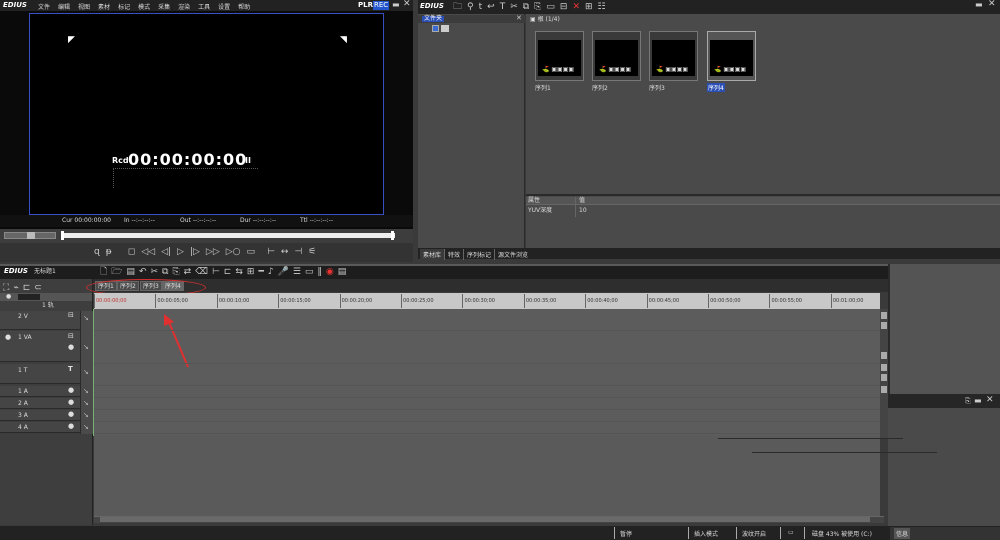 The width and height of the screenshot is (1000, 540). What do you see at coordinates (297, 272) in the screenshot?
I see `mixer-icon: ☰` at bounding box center [297, 272].